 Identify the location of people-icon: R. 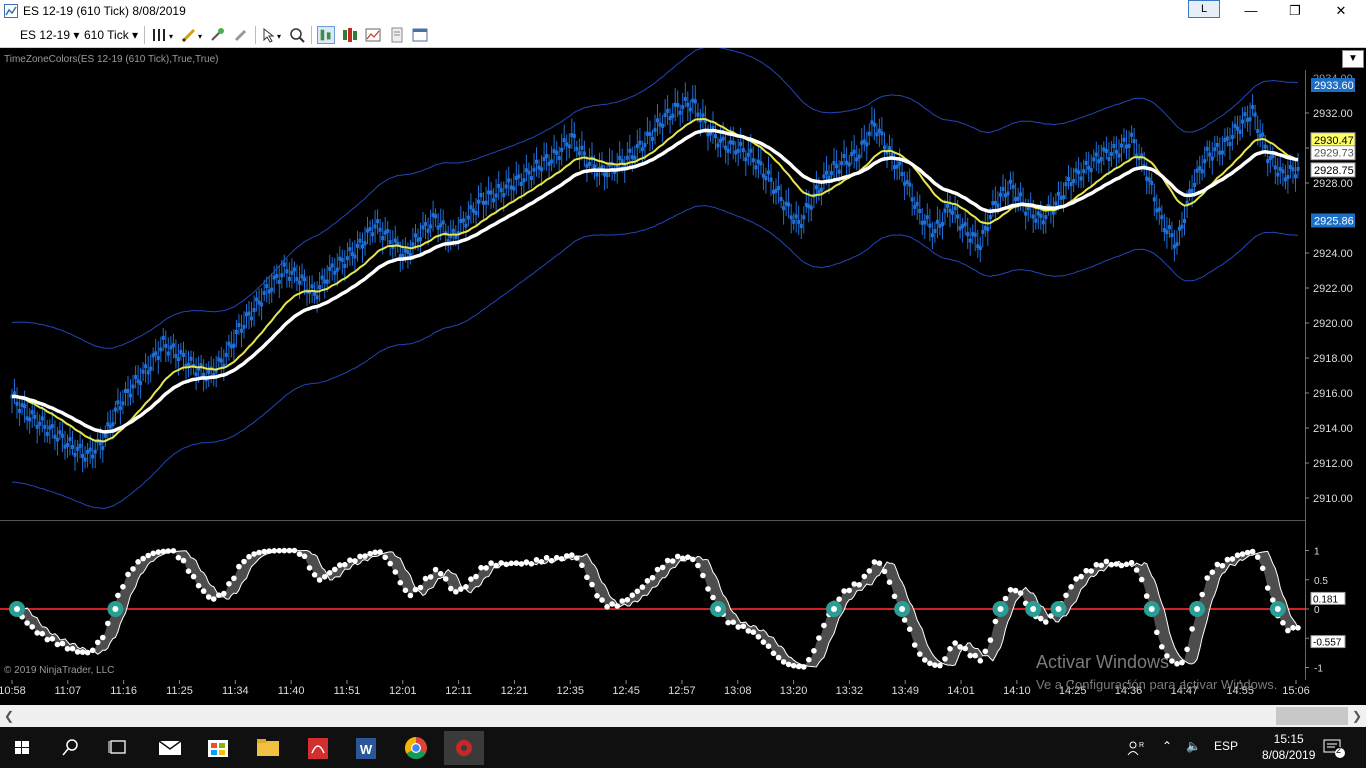
(1135, 748).